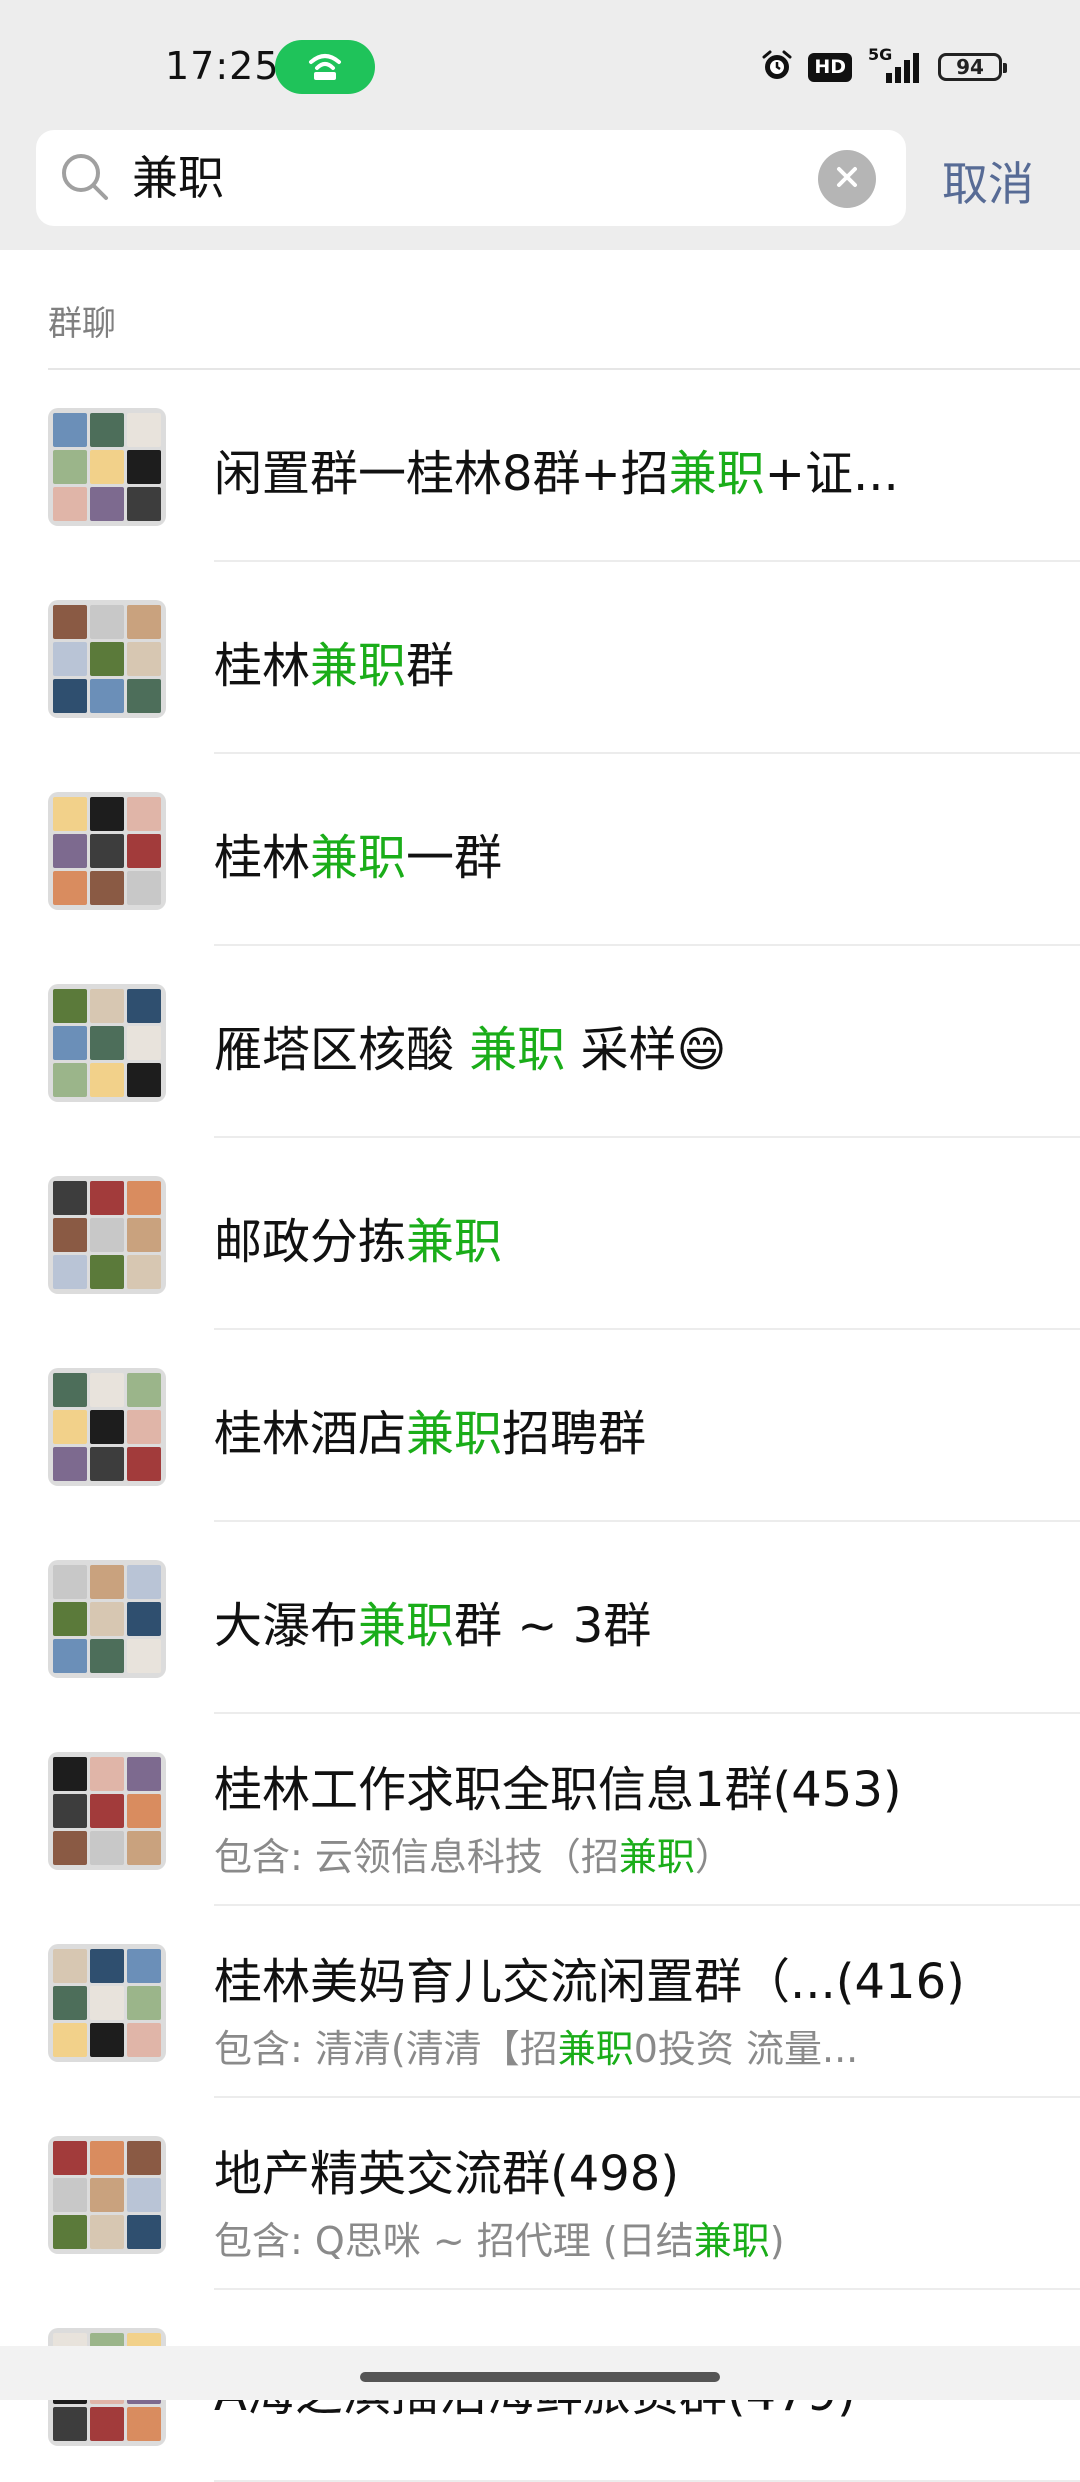 Image resolution: width=1080 pixels, height=2482 pixels. What do you see at coordinates (178, 178) in the screenshot?
I see `search-input: 兼职` at bounding box center [178, 178].